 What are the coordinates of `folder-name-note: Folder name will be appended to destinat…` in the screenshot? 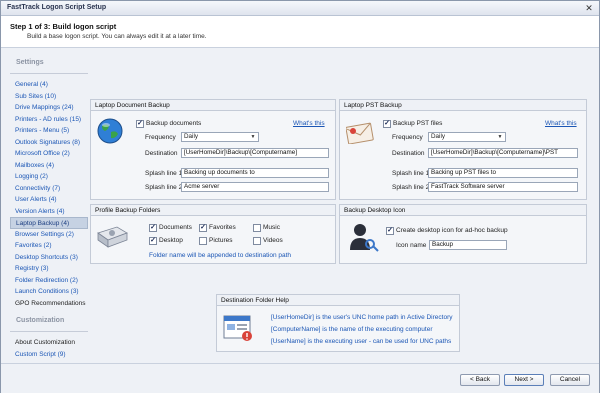 It's located at (220, 255).